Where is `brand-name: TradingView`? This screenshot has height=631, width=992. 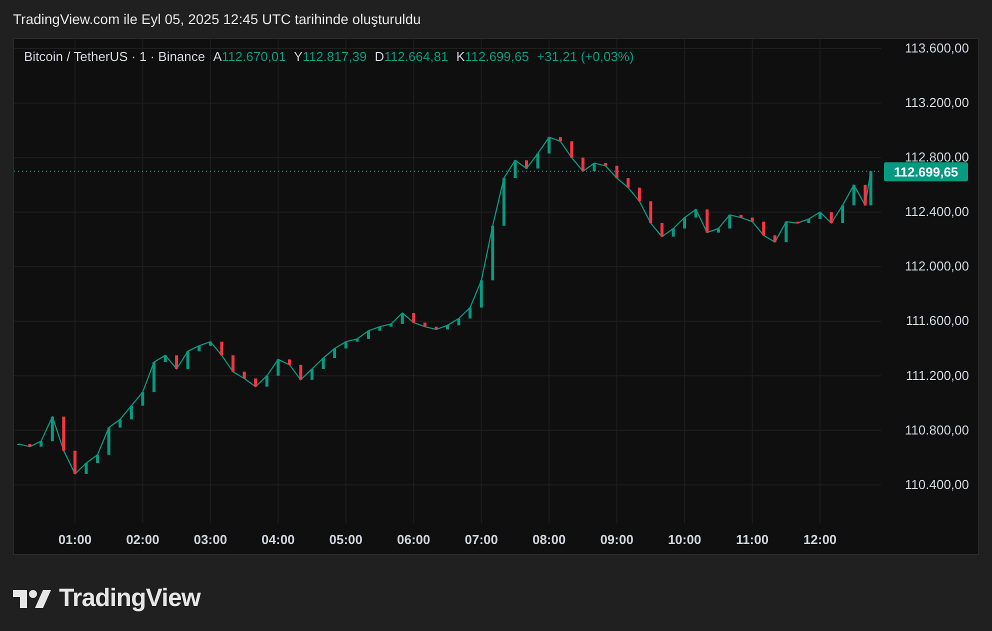 brand-name: TradingView is located at coordinates (129, 598).